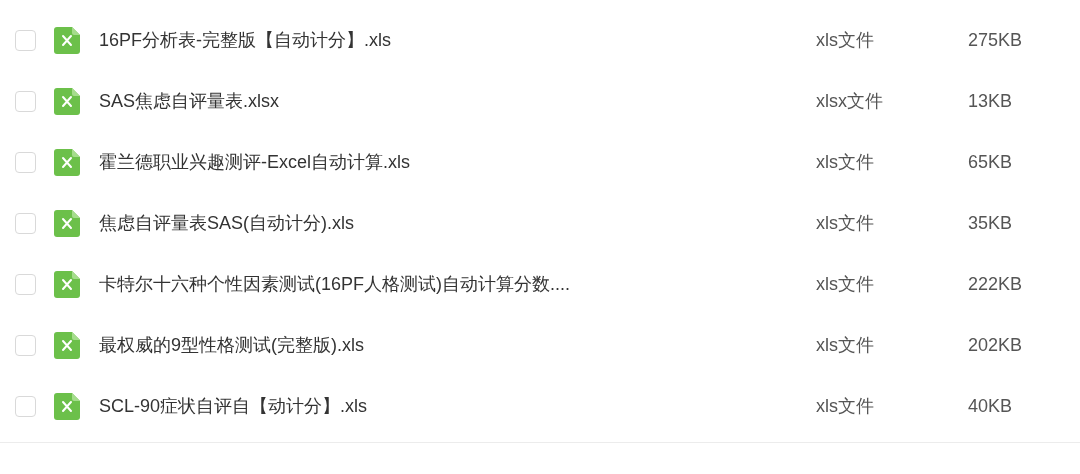  Describe the element at coordinates (457, 162) in the screenshot. I see `file-name: 霍兰德职业兴趣测评-Excel自动计算.xls` at that location.